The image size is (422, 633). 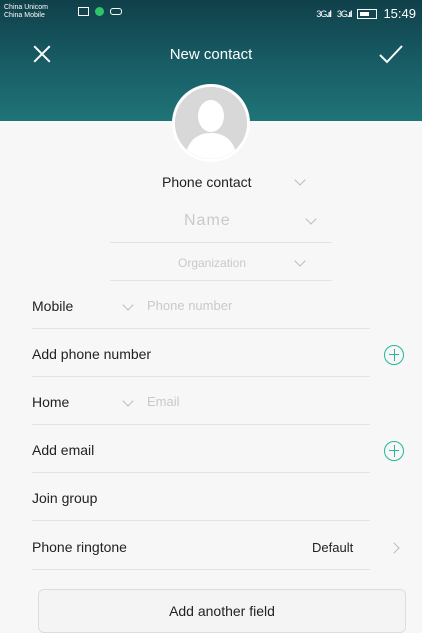 I want to click on carrier-1: China Unicom, so click(x=26, y=7).